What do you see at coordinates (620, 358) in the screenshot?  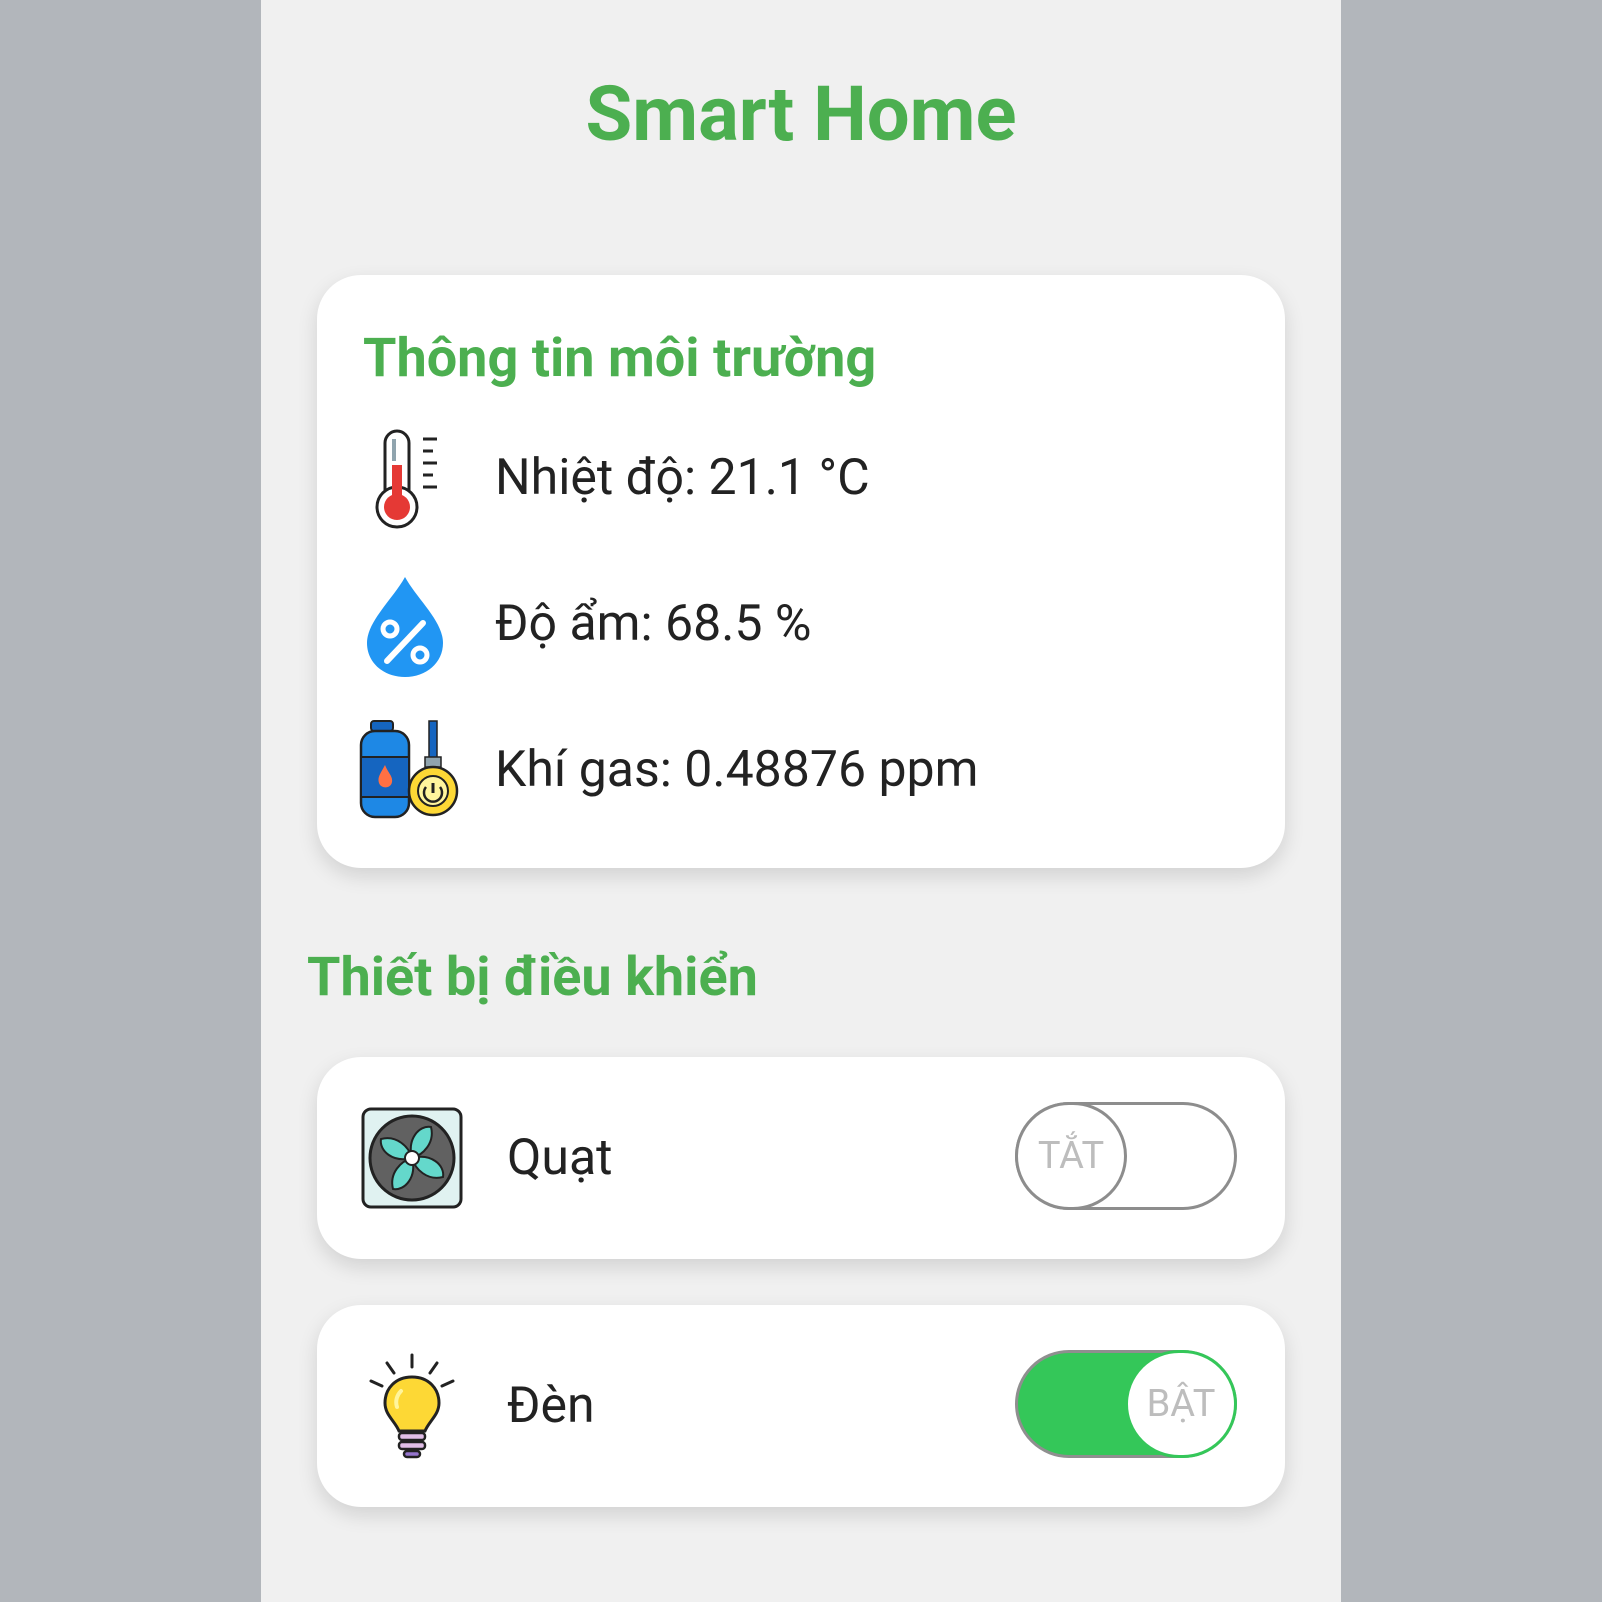 I see `environment-heading: Thông tin môi trường` at bounding box center [620, 358].